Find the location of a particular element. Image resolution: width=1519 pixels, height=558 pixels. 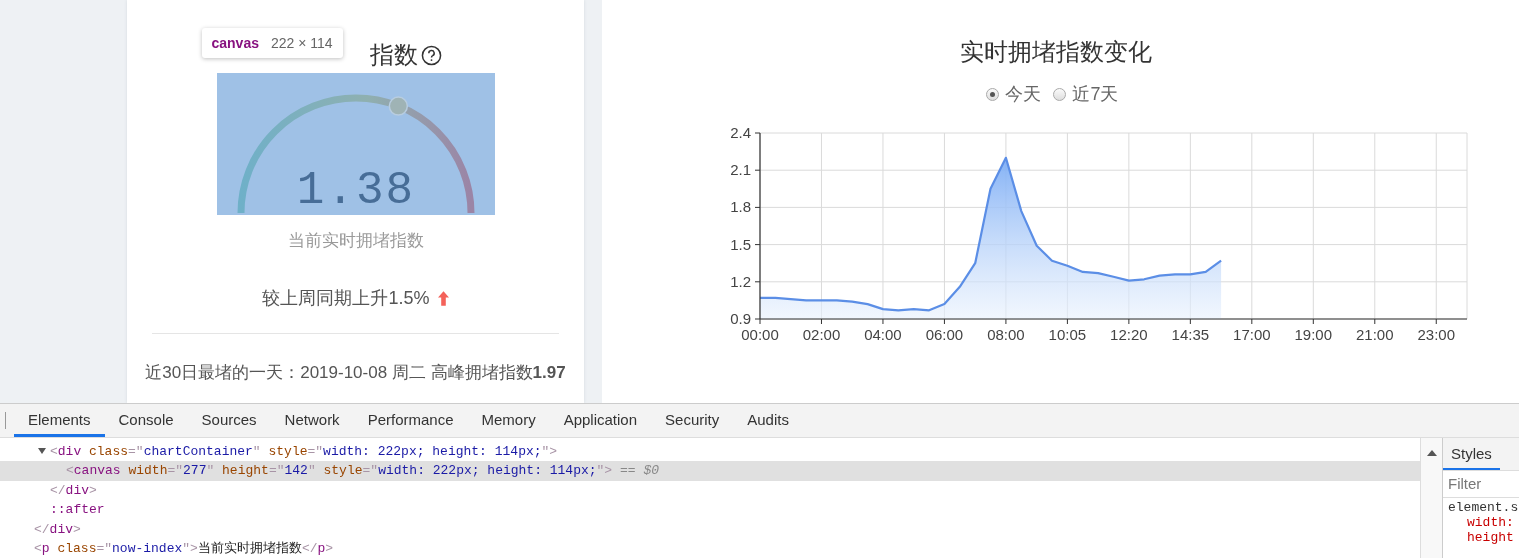

devtools-tab: Application is located at coordinates (600, 420).